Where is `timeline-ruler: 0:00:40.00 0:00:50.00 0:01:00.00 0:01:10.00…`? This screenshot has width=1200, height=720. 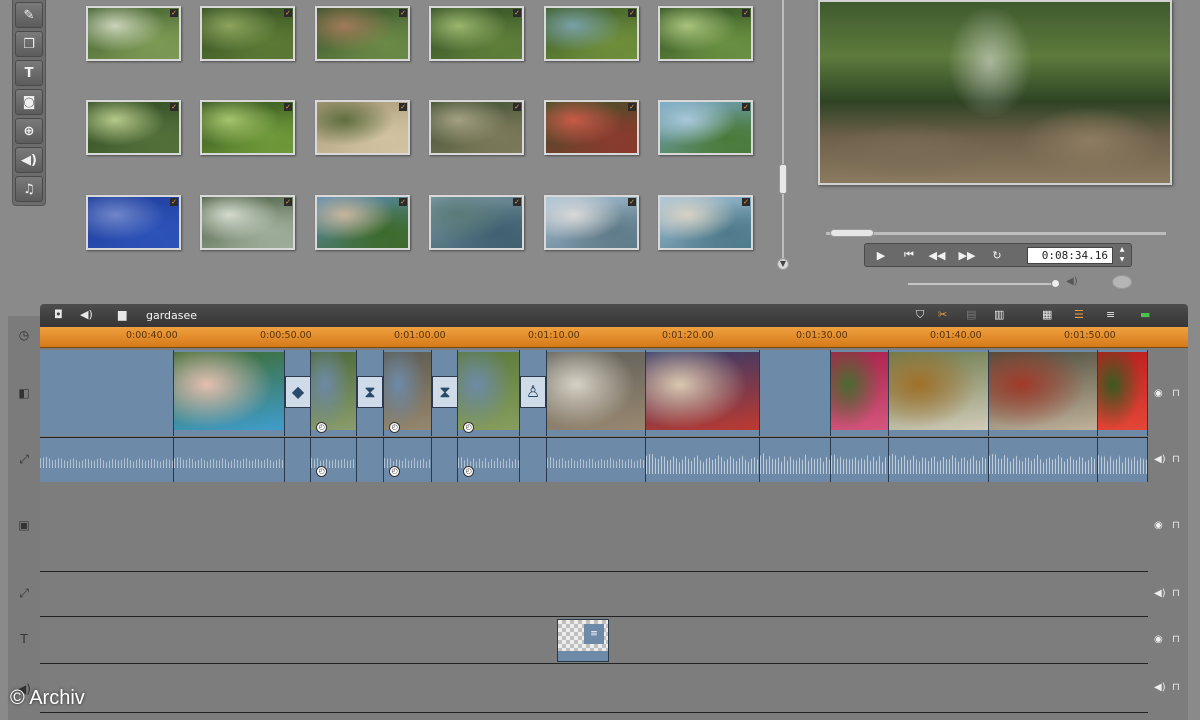 timeline-ruler: 0:00:40.00 0:00:50.00 0:01:00.00 0:01:10.00… is located at coordinates (614, 337).